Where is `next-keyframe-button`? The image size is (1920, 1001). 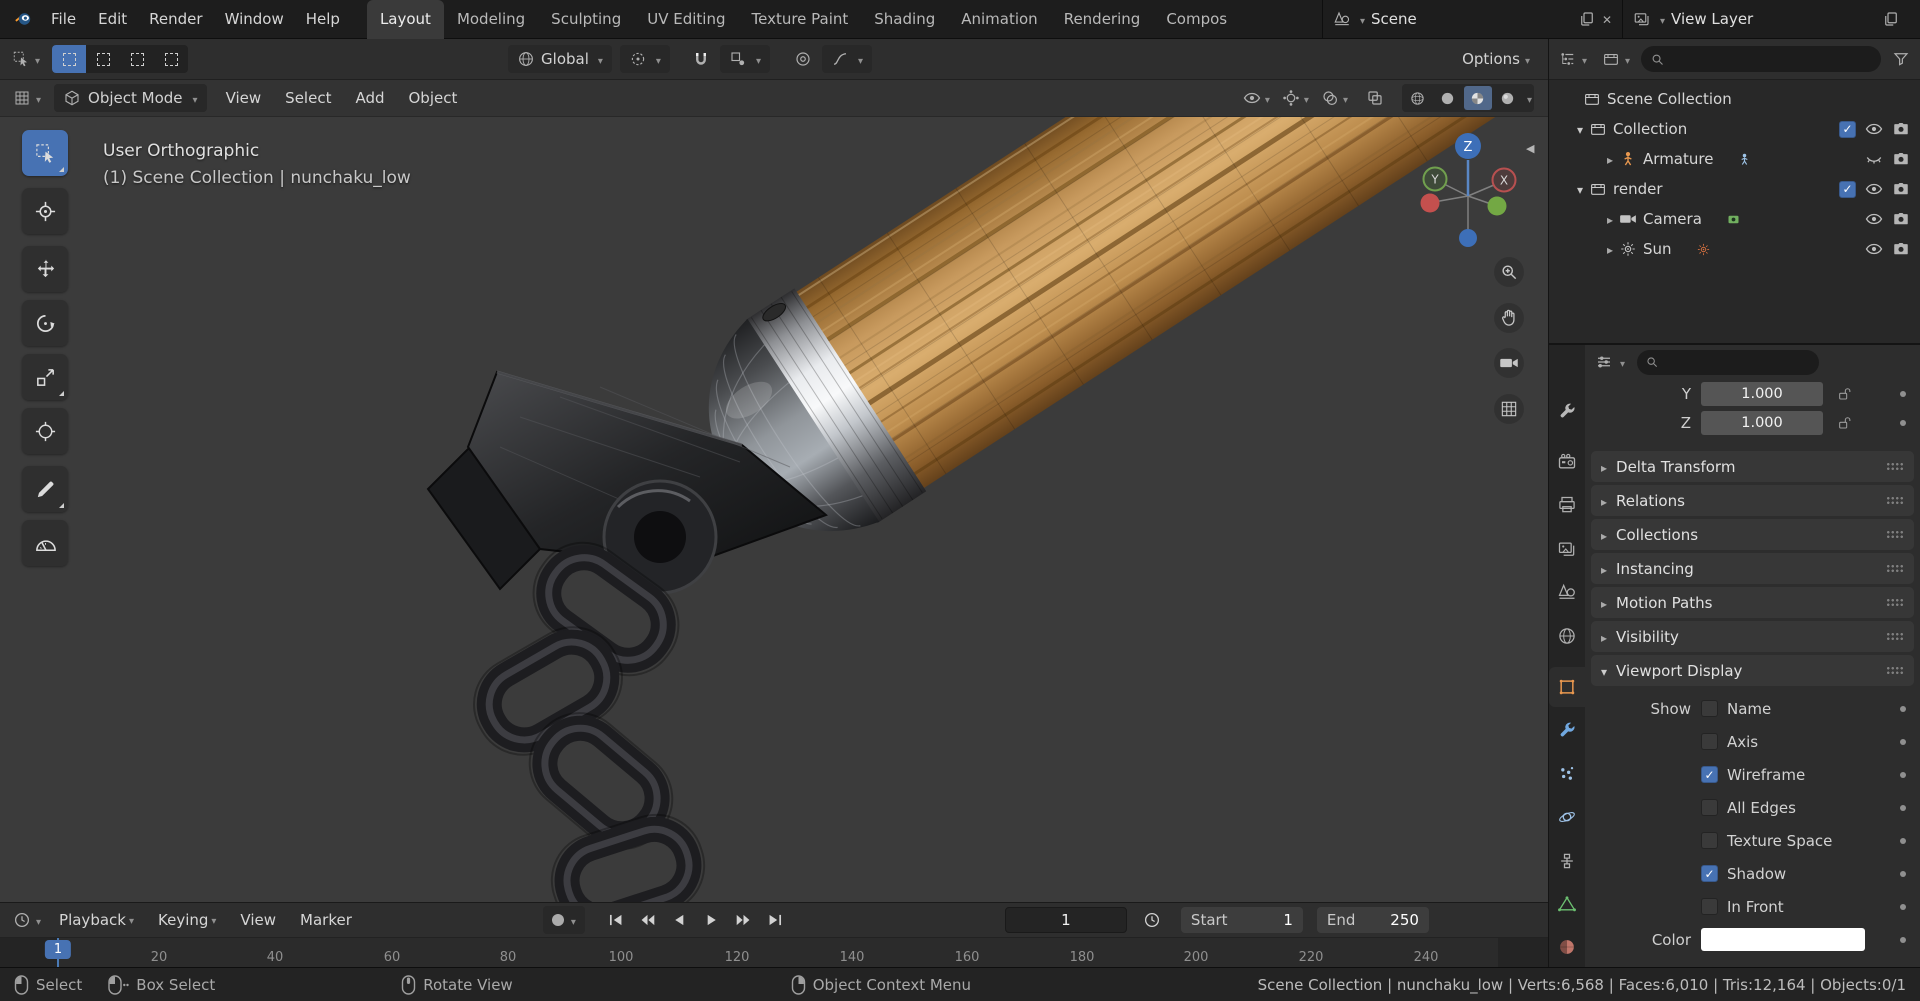 next-keyframe-button is located at coordinates (744, 920).